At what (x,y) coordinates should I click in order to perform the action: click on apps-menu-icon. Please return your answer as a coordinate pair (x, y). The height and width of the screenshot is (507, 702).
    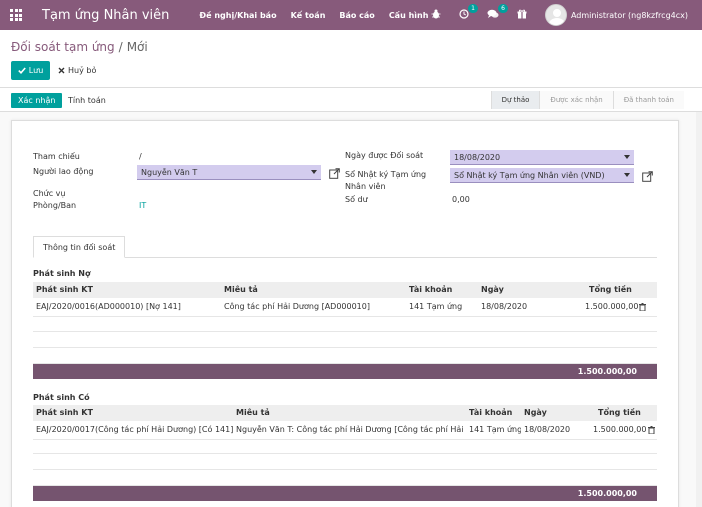
    Looking at the image, I should click on (17, 15).